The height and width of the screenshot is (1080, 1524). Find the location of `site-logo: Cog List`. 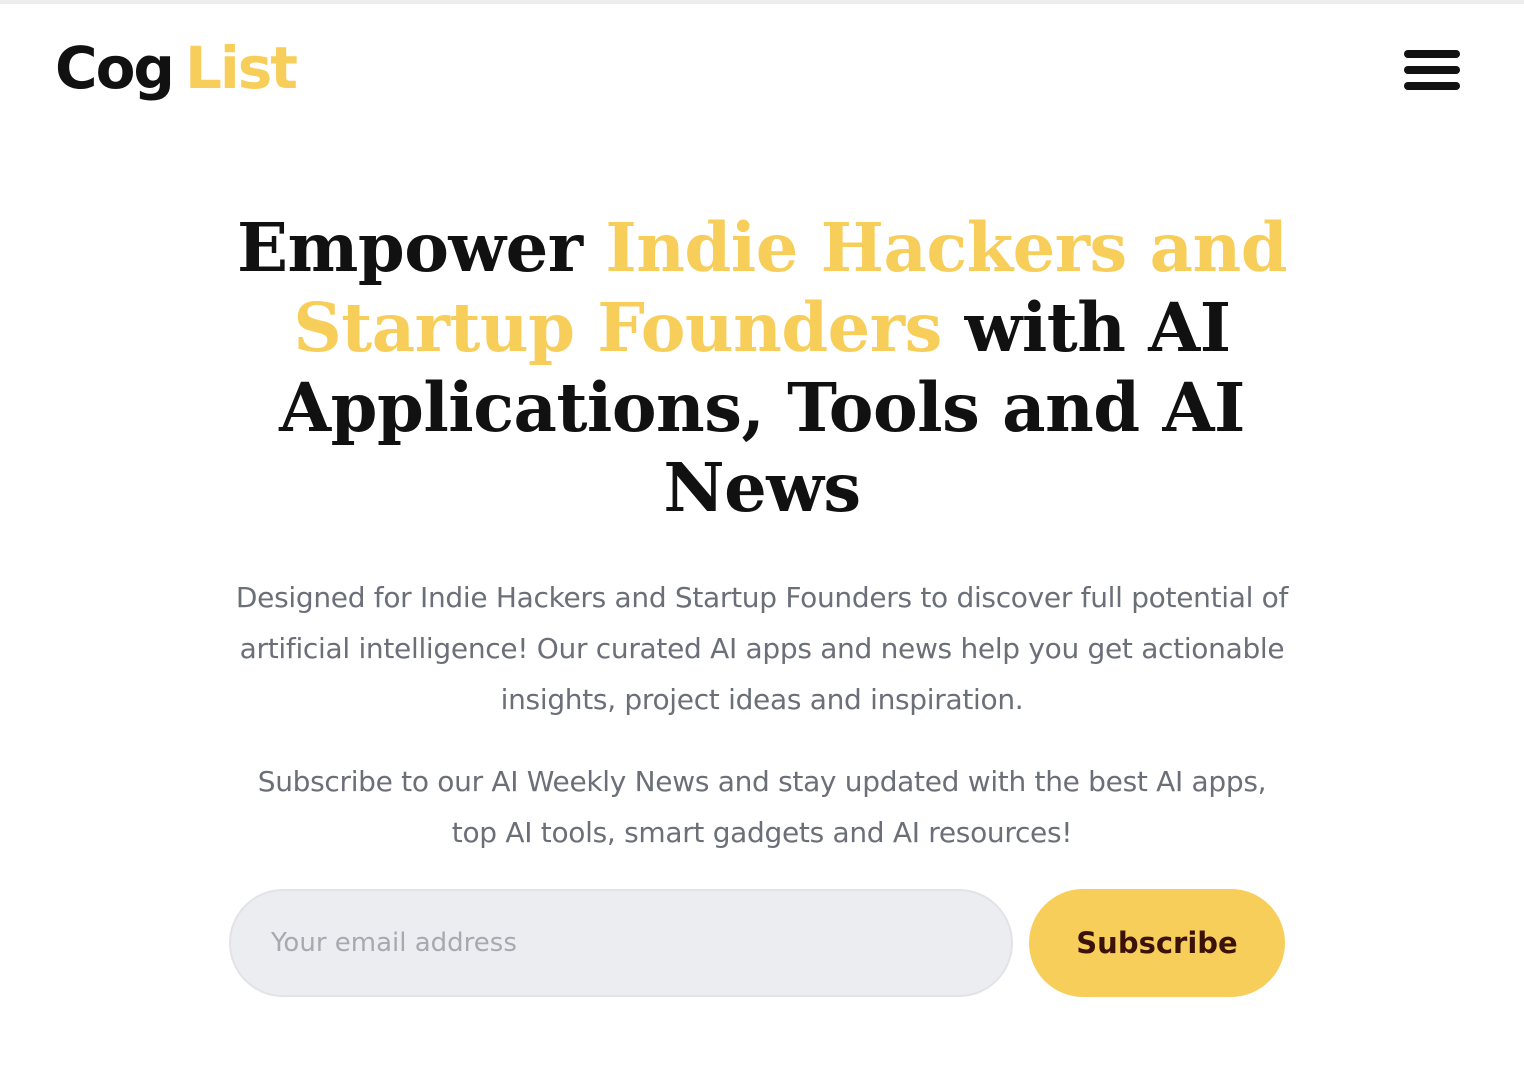

site-logo: Cog List is located at coordinates (176, 68).